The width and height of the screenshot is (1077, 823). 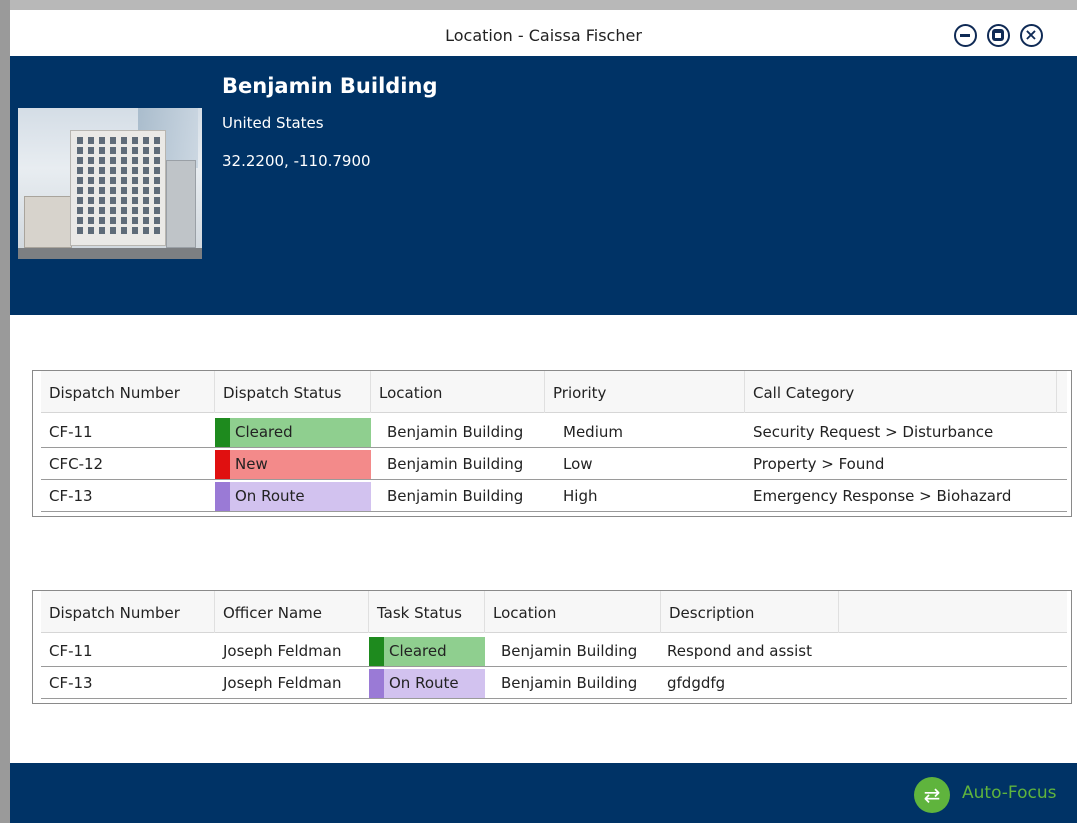 What do you see at coordinates (273, 123) in the screenshot?
I see `location-country: United States` at bounding box center [273, 123].